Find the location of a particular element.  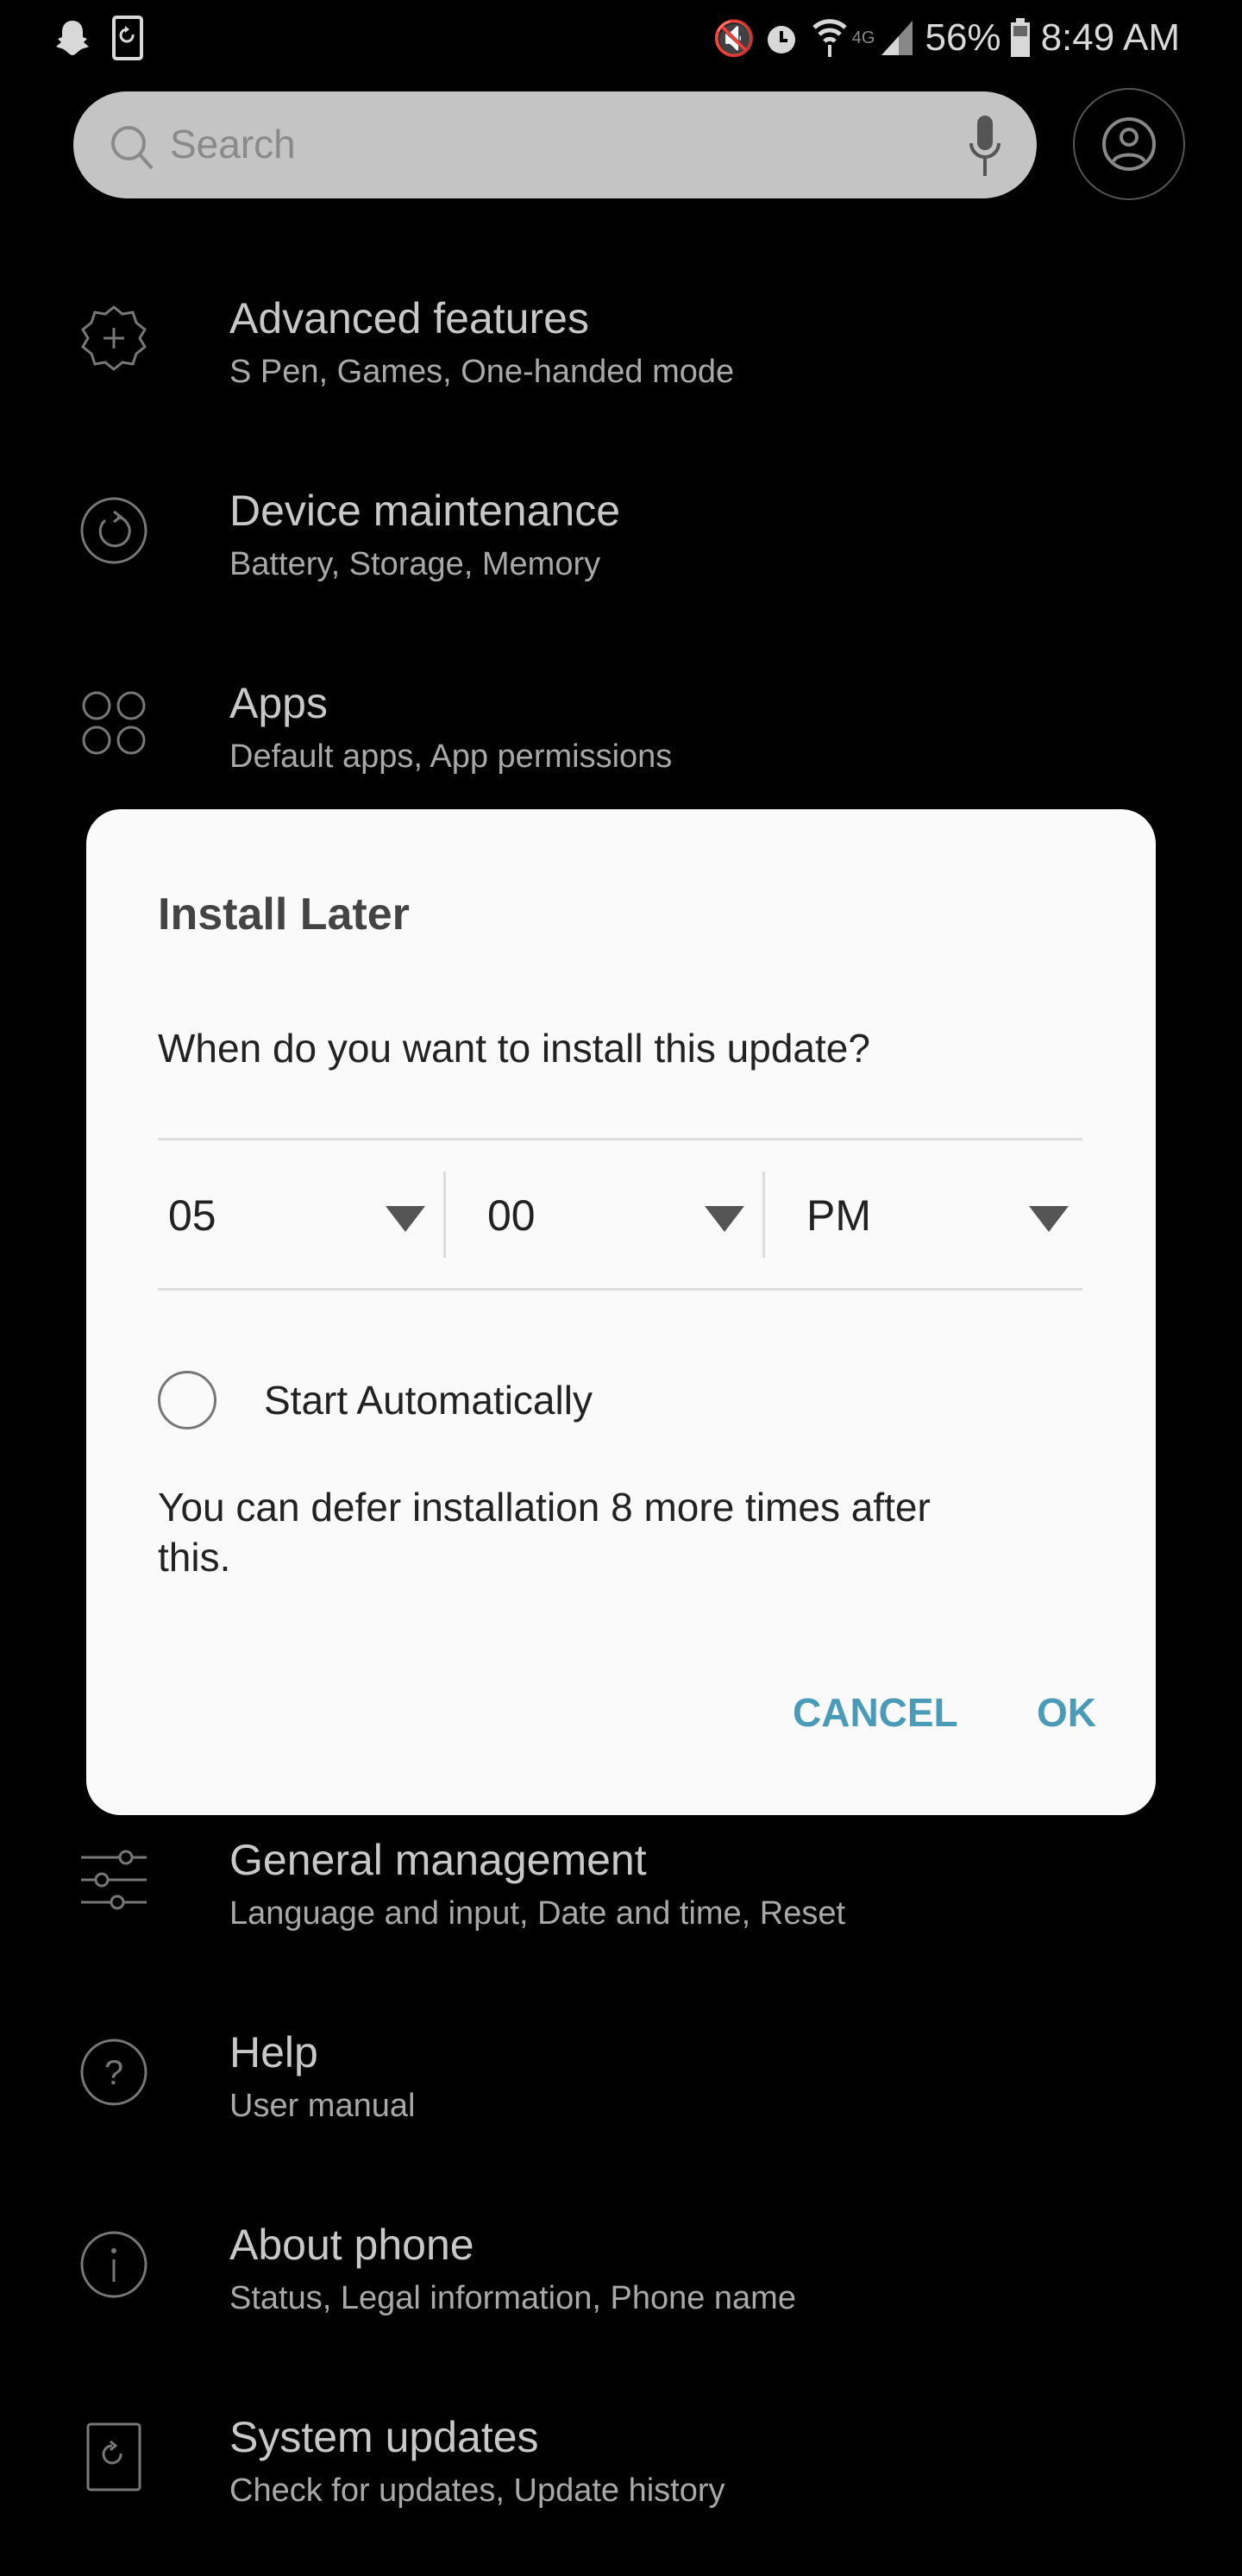

cancel-button: CANCEL is located at coordinates (876, 1712).